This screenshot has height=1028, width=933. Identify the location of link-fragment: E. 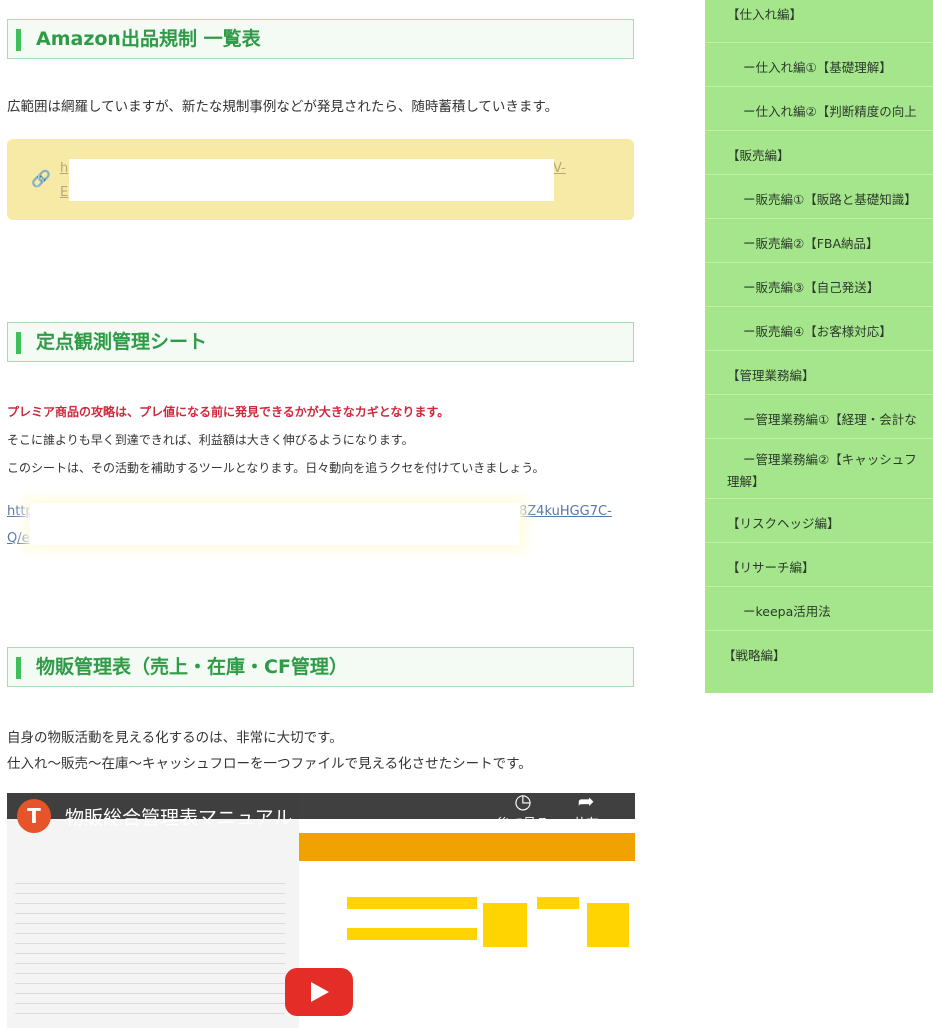
(64, 192).